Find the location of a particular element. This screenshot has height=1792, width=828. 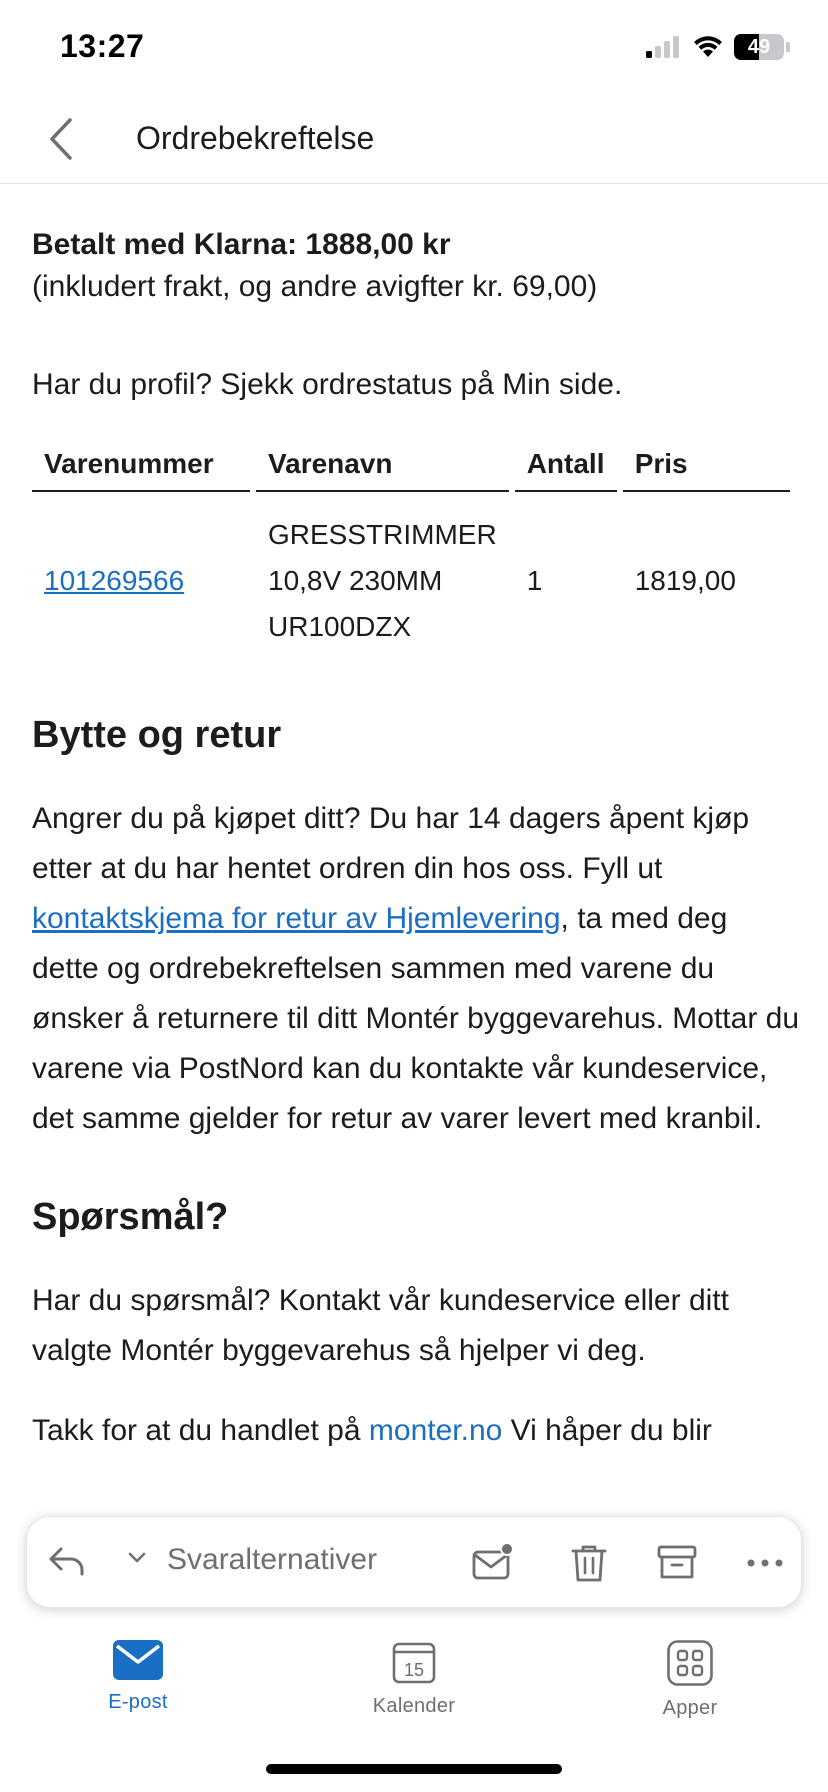

quantity-cell: 1 is located at coordinates (534, 580).